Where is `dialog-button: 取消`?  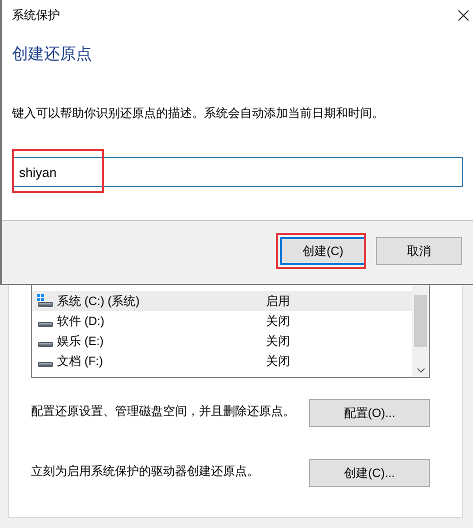
dialog-button: 取消 is located at coordinates (419, 251).